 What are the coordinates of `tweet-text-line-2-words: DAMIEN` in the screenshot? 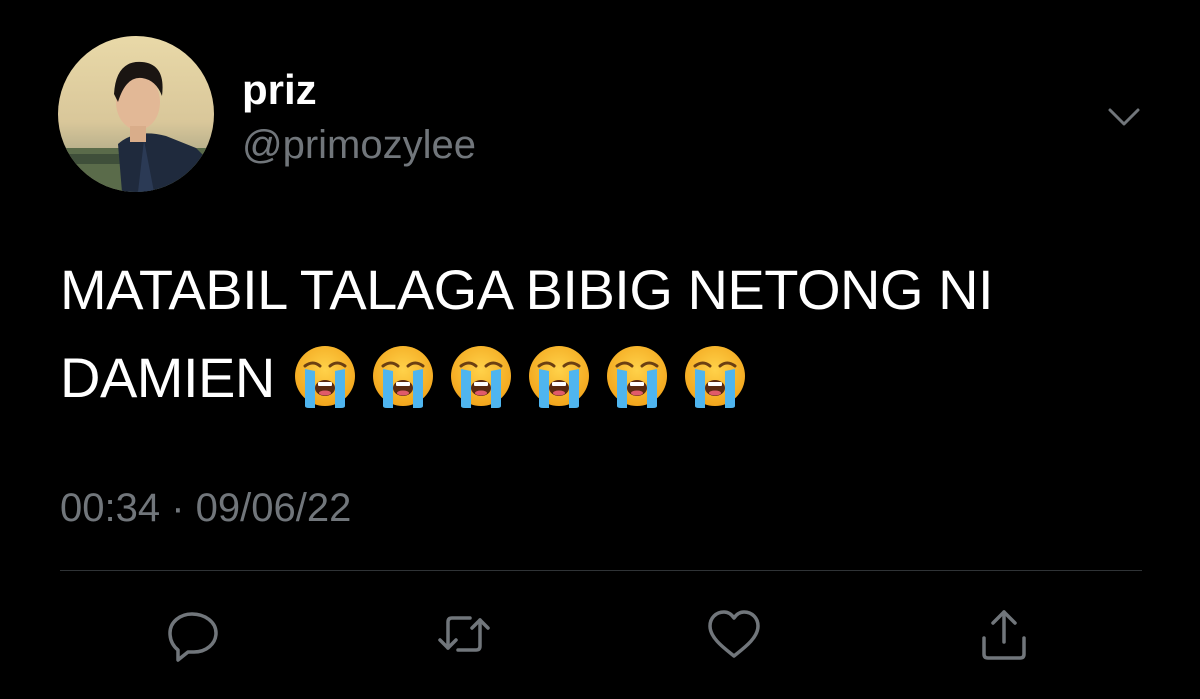 It's located at (167, 377).